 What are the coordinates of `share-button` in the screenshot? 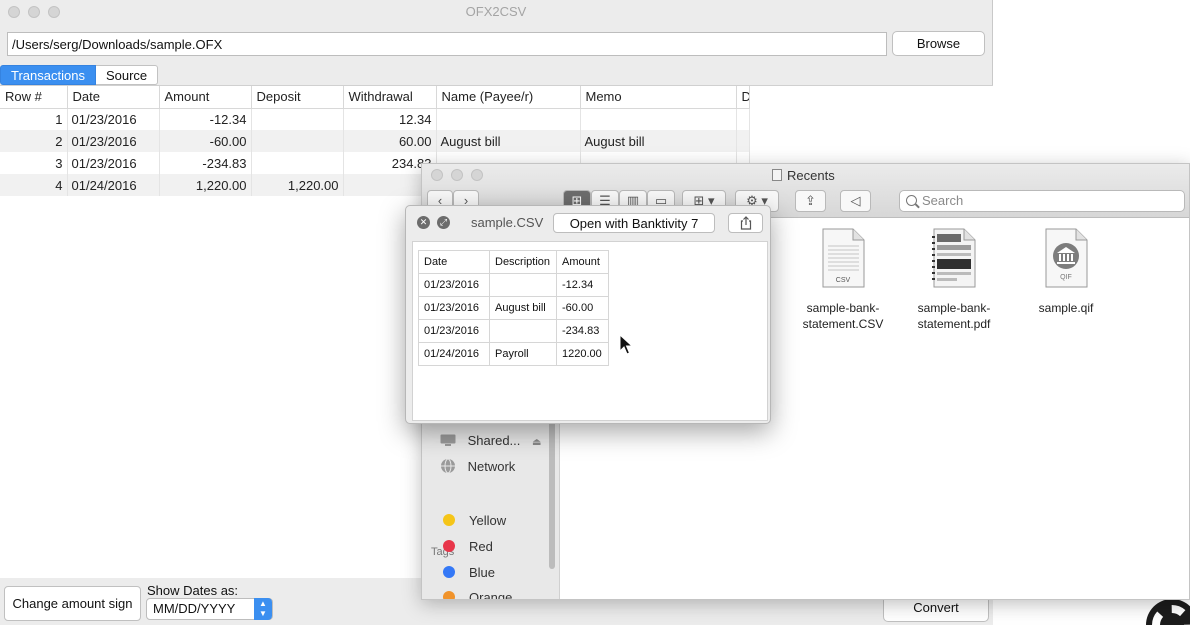 It's located at (745, 223).